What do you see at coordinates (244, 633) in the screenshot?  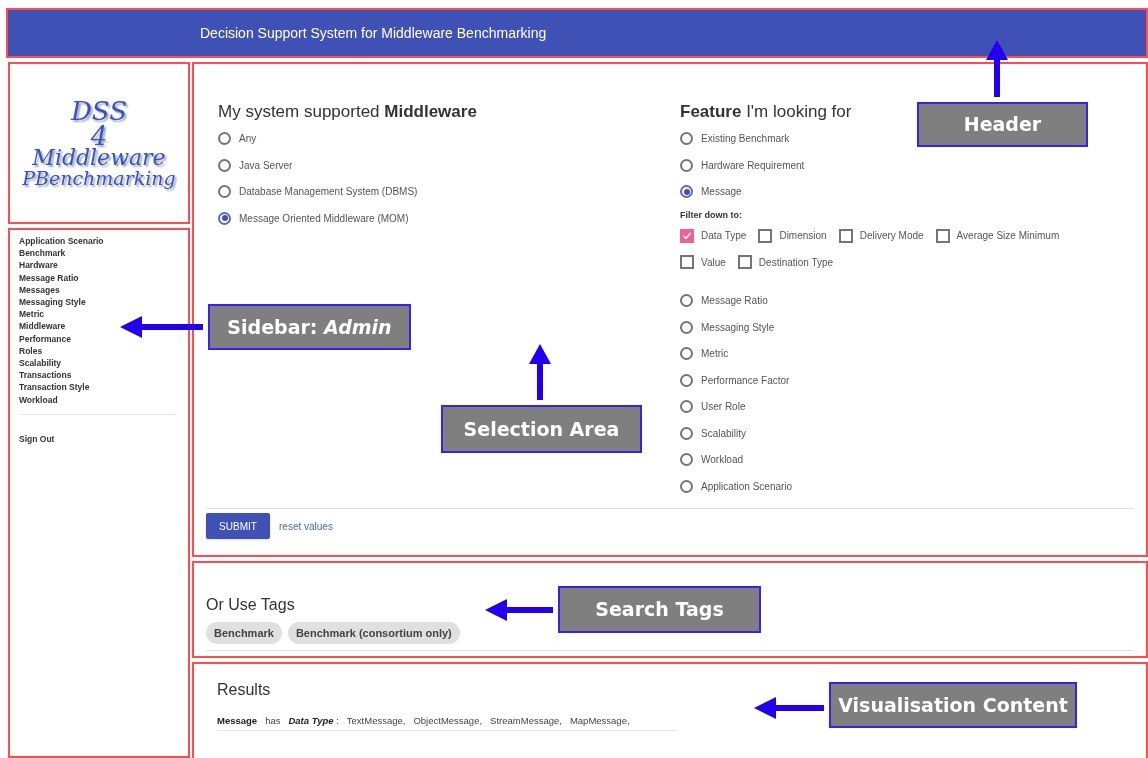 I see `tag-chip: Benchmark` at bounding box center [244, 633].